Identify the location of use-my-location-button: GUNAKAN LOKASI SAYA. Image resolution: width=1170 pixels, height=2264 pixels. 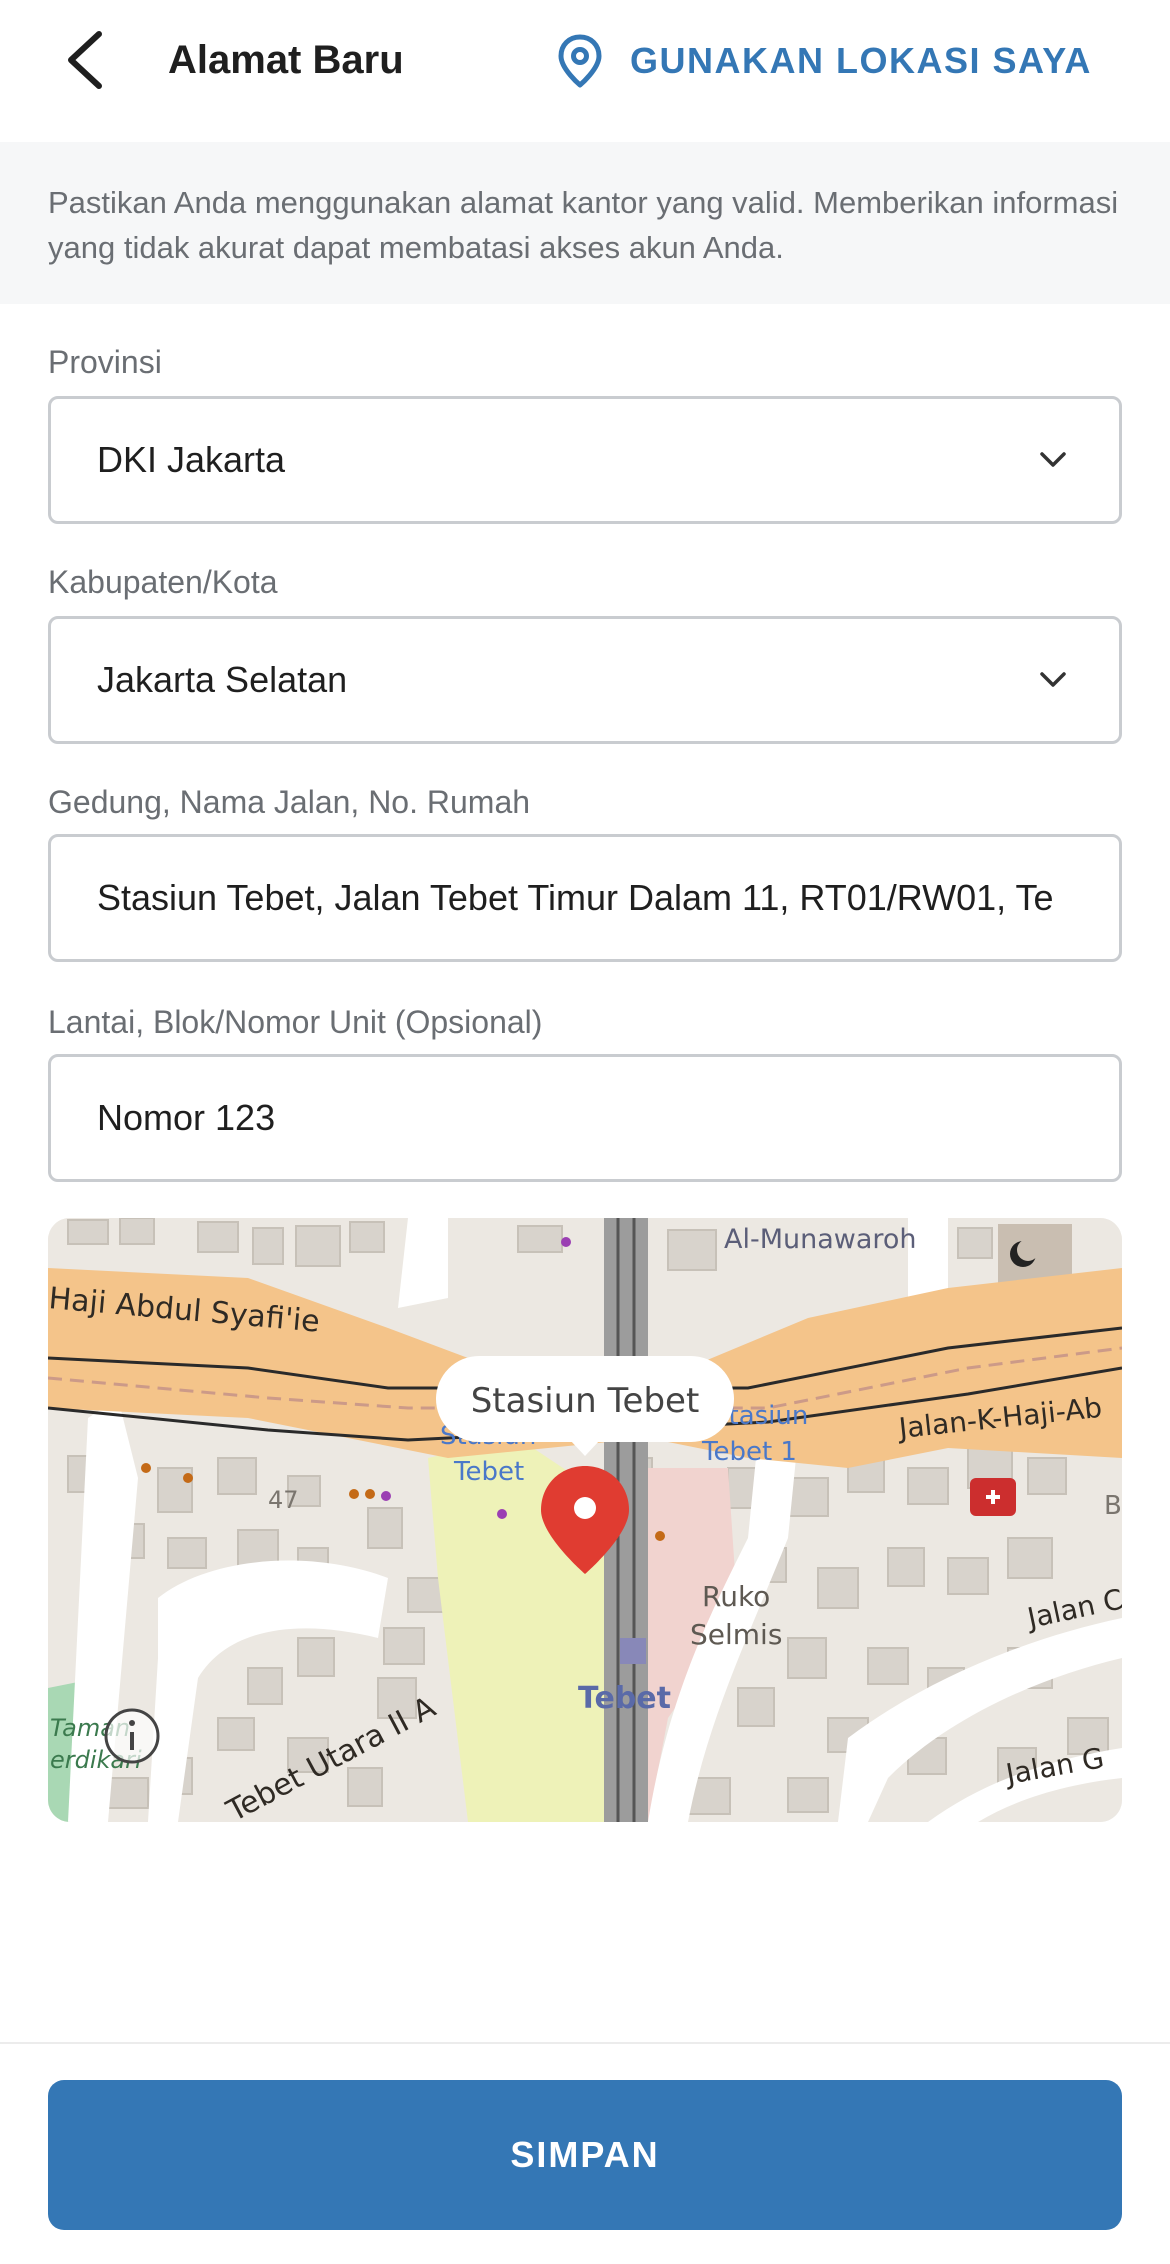
(822, 61).